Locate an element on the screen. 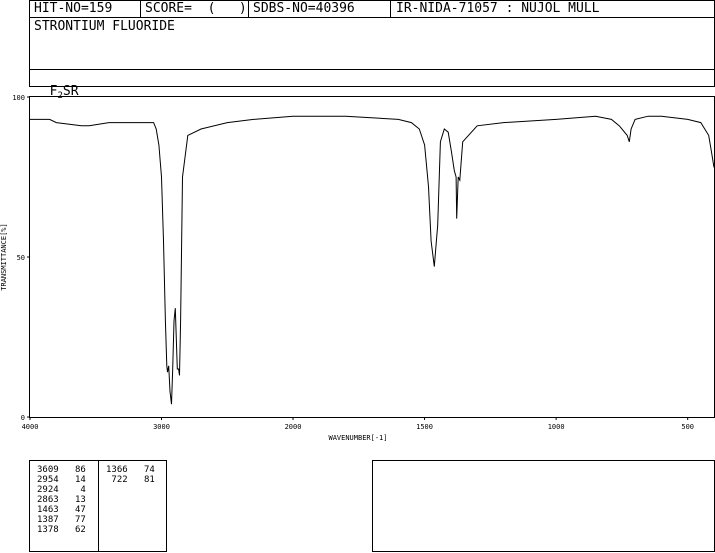  peak-transmittance: 77 is located at coordinates (72, 520).